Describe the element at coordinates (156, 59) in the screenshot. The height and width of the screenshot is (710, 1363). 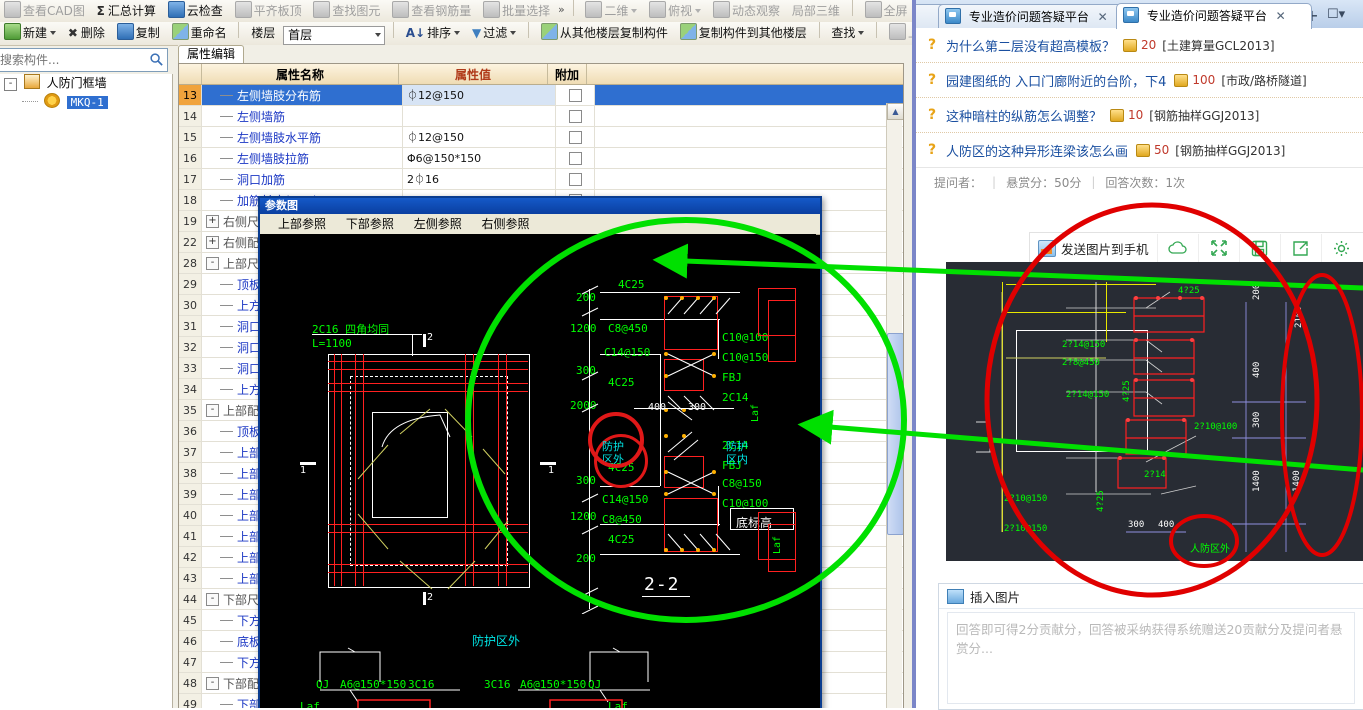
I see `search-icon` at that location.